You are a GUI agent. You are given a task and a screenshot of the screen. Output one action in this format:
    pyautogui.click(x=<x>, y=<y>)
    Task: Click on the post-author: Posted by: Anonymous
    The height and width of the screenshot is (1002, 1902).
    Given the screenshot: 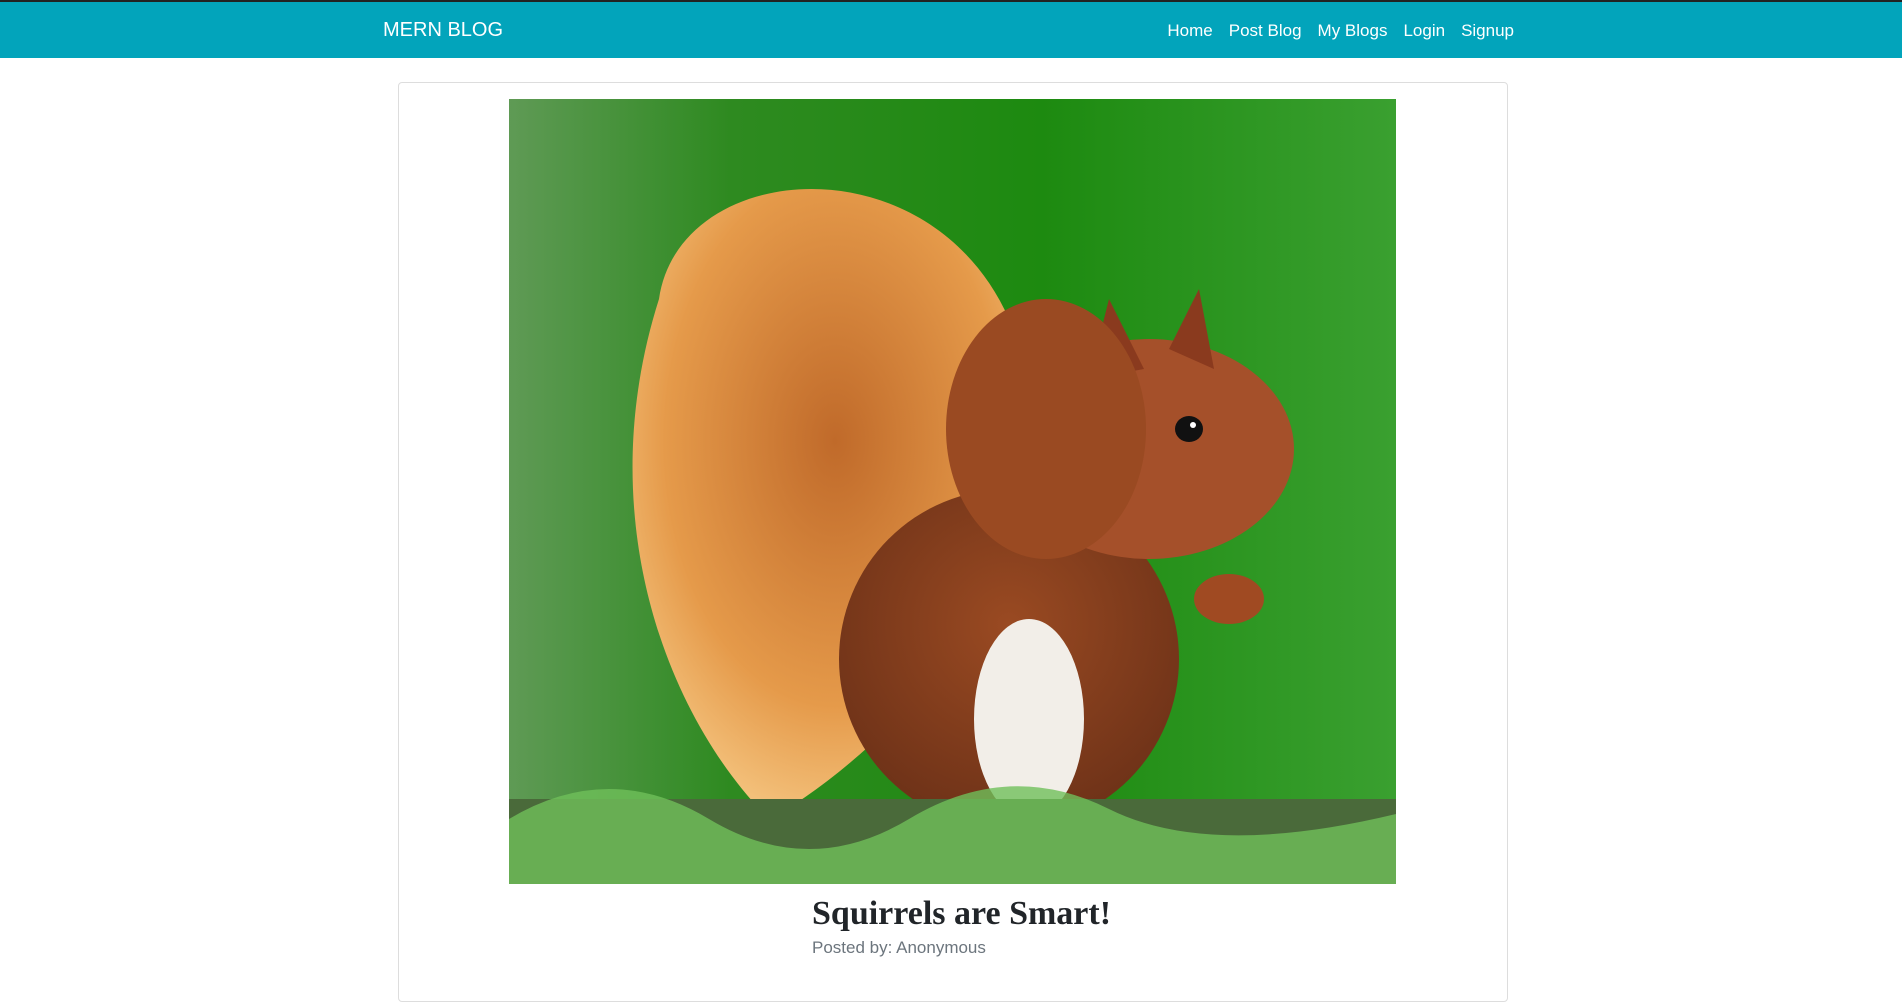 What is the action you would take?
    pyautogui.click(x=899, y=947)
    